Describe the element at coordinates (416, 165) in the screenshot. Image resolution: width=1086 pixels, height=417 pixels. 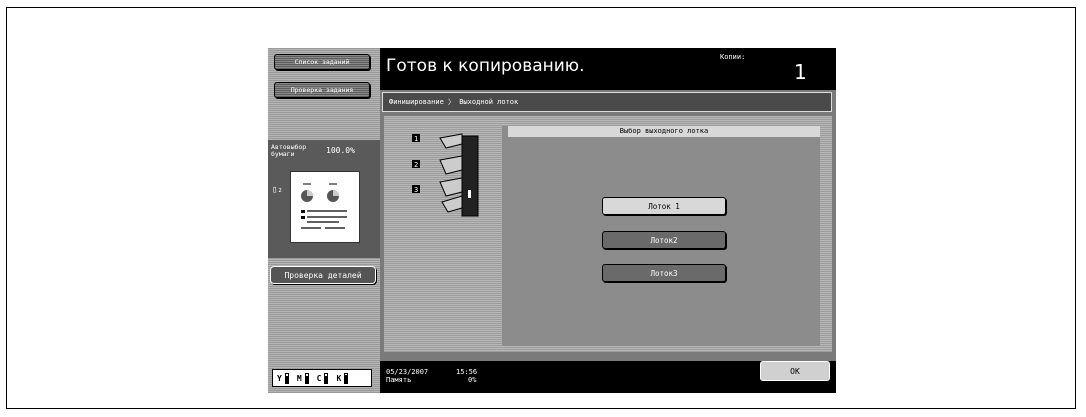
I see `tray-number-2: 2` at that location.